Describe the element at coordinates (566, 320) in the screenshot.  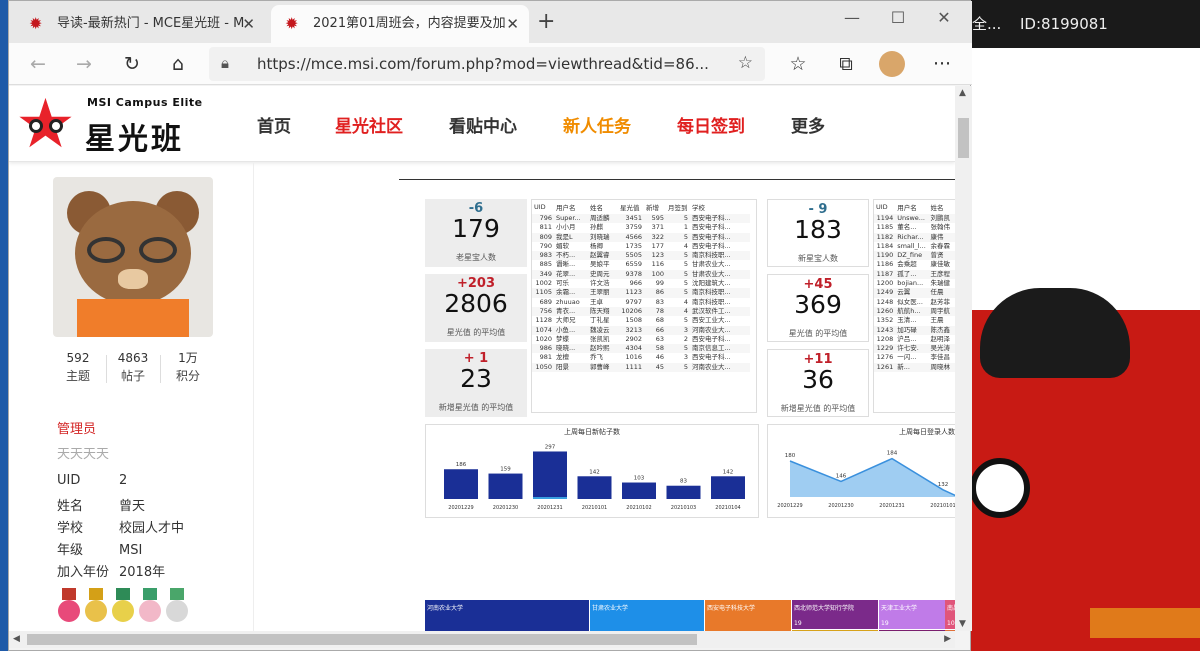
I see `table-cell: 大师兄` at that location.